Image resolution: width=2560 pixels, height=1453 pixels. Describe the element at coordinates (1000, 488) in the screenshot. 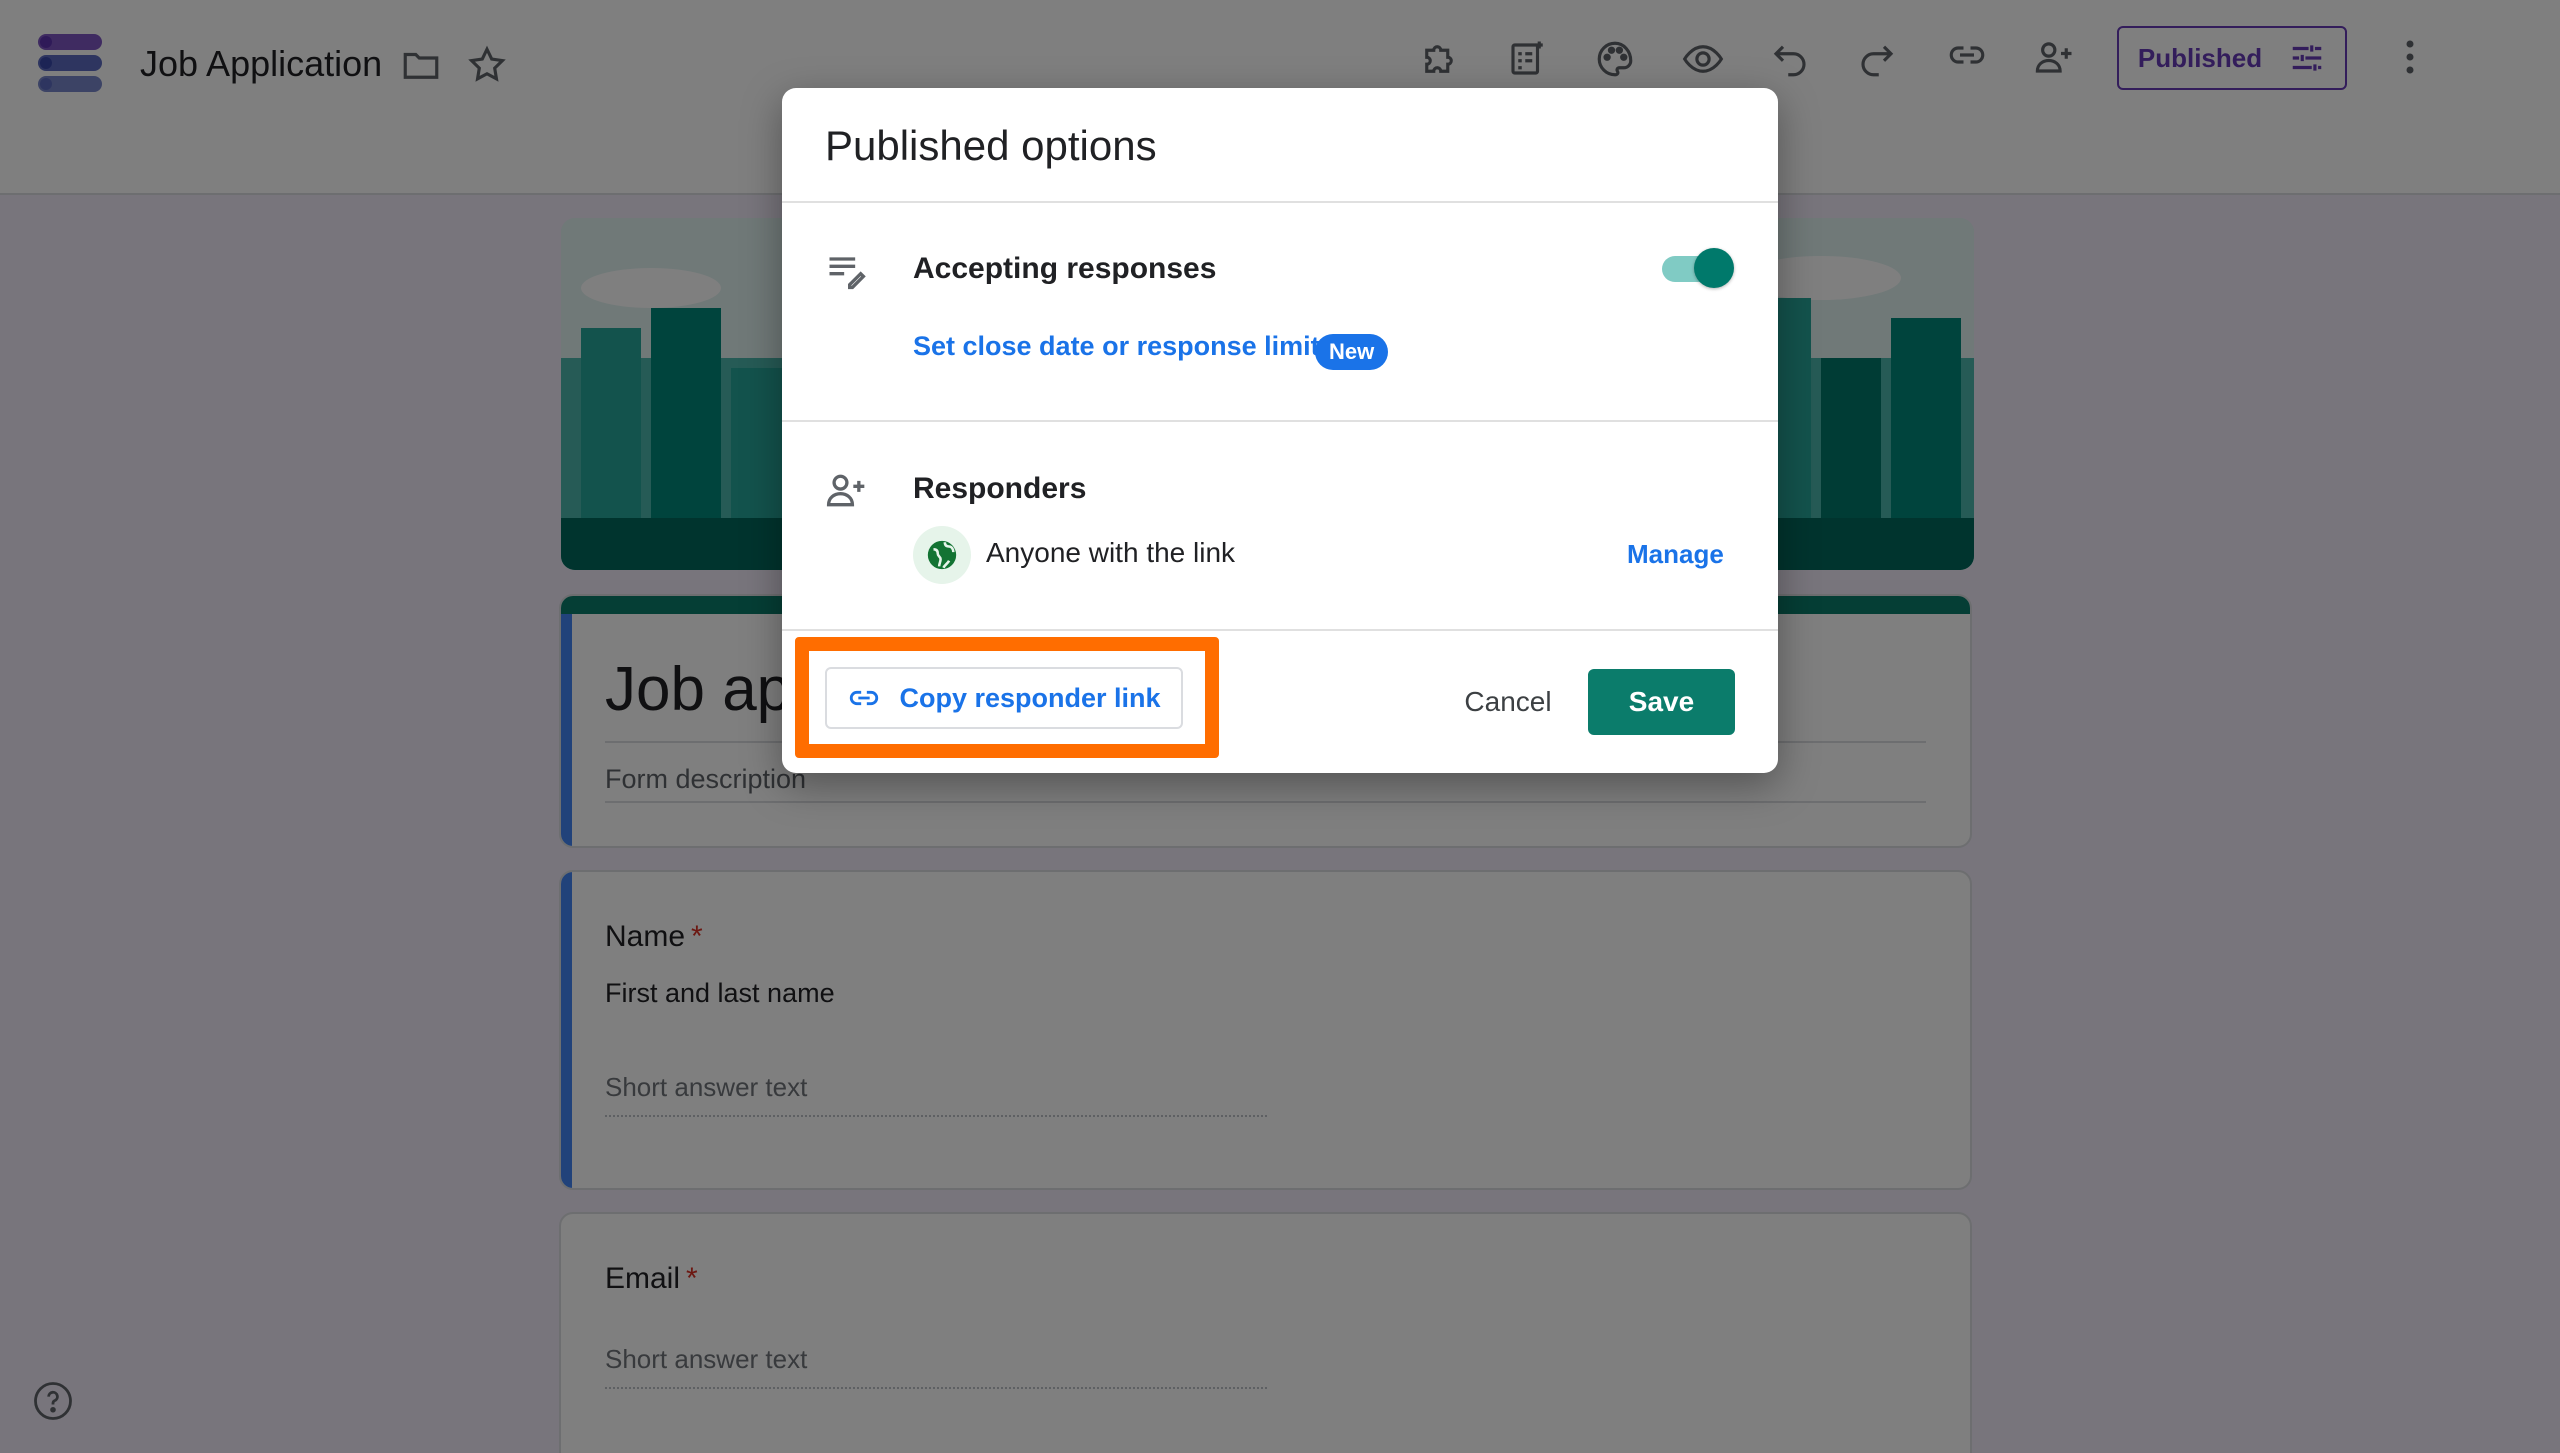

I see `responders-label: Responders` at that location.